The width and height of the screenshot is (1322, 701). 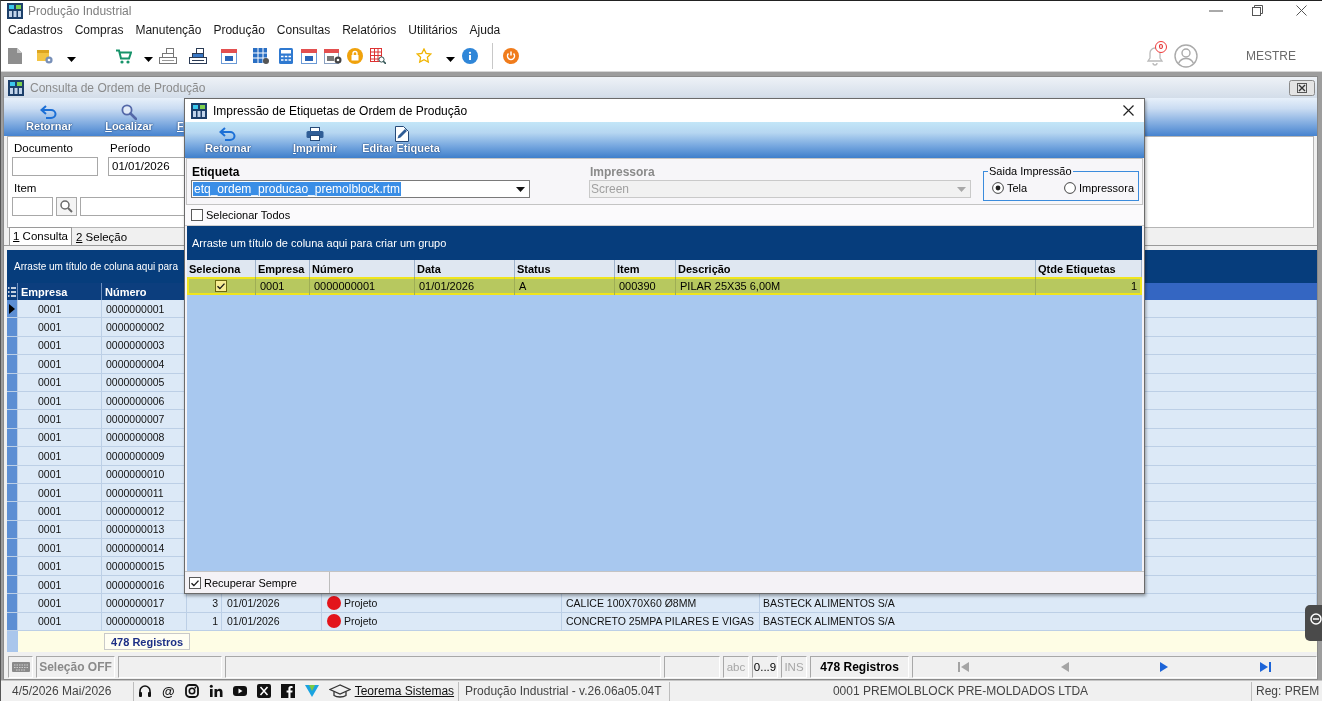 What do you see at coordinates (1099, 187) in the screenshot?
I see `radio-option: Impressora` at bounding box center [1099, 187].